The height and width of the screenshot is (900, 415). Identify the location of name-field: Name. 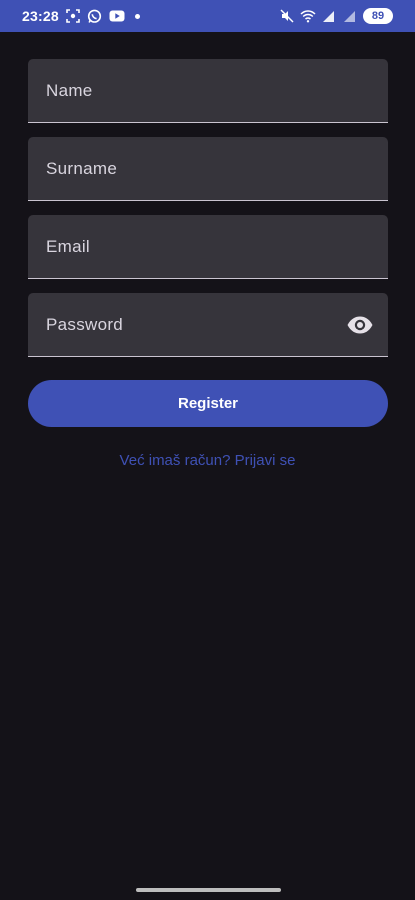
(208, 91).